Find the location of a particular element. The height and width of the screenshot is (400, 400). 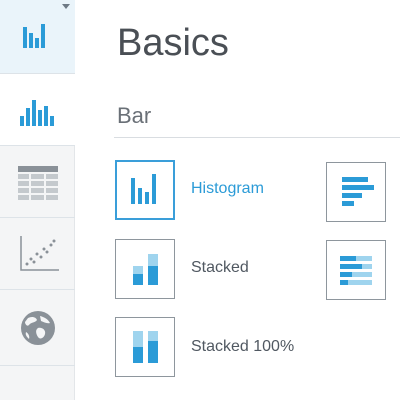

table-icon is located at coordinates (37, 182).